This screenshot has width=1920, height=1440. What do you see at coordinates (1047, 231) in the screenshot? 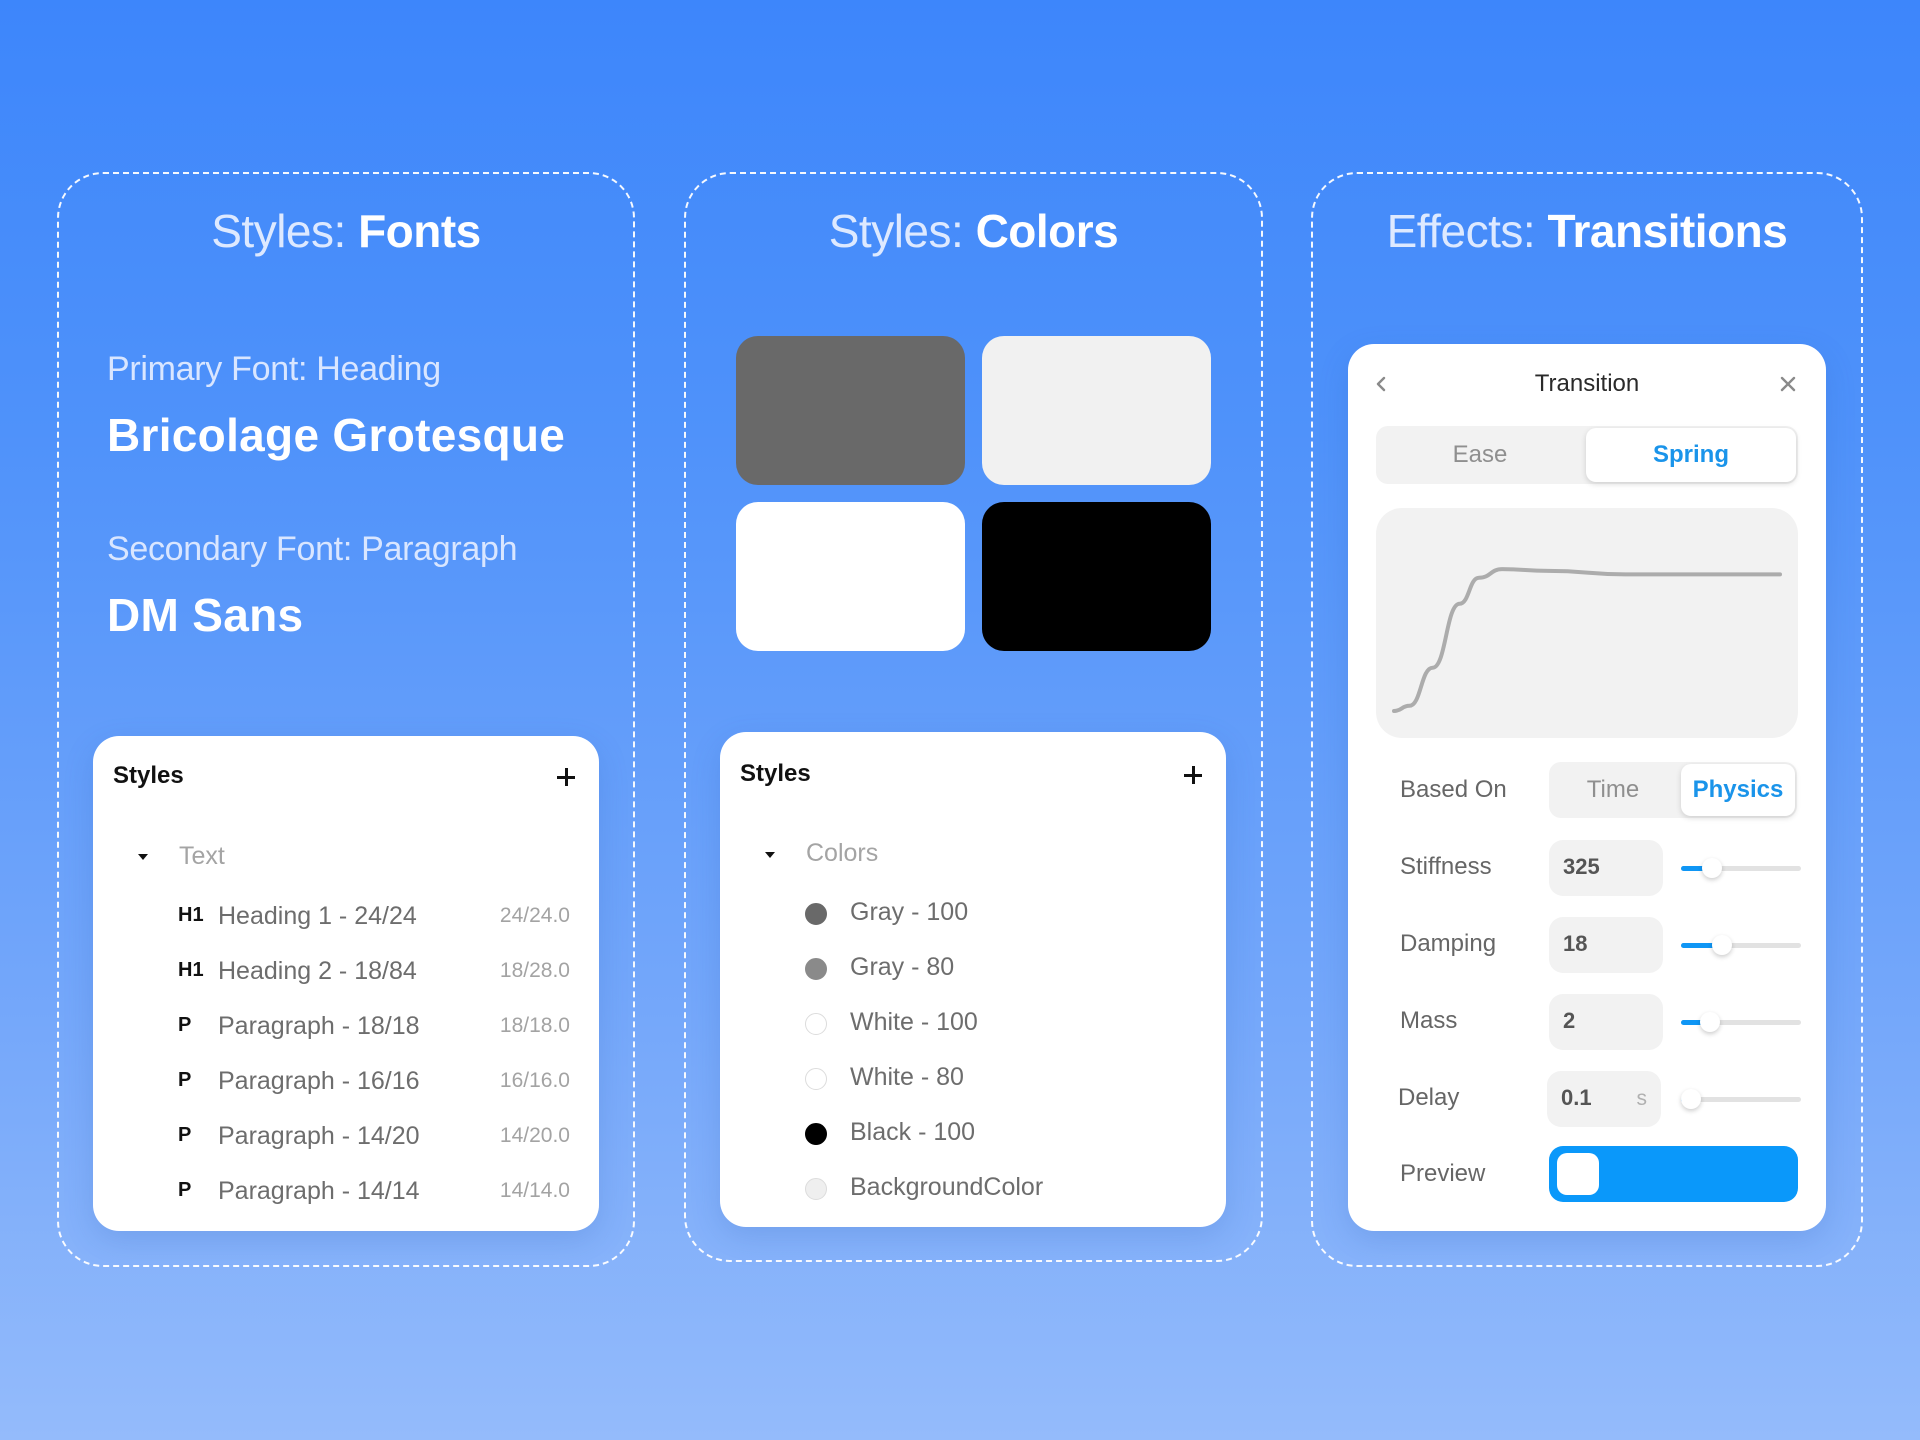
I see `title-bold: Colors` at bounding box center [1047, 231].